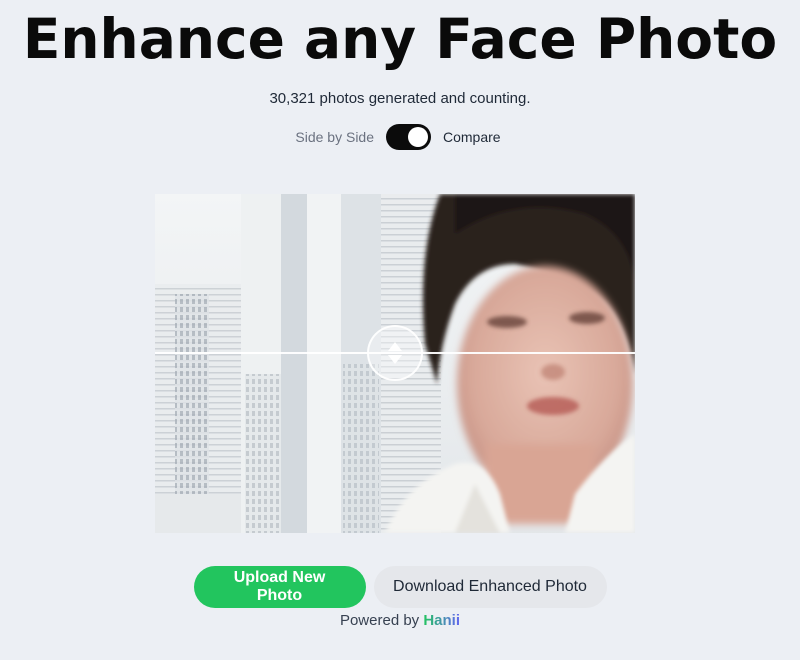 This screenshot has height=660, width=800. Describe the element at coordinates (395, 353) in the screenshot. I see `compare-slider-handle` at that location.